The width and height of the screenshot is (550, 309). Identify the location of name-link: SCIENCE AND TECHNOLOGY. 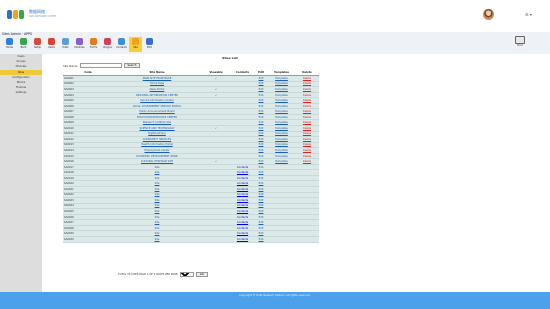
(156, 128).